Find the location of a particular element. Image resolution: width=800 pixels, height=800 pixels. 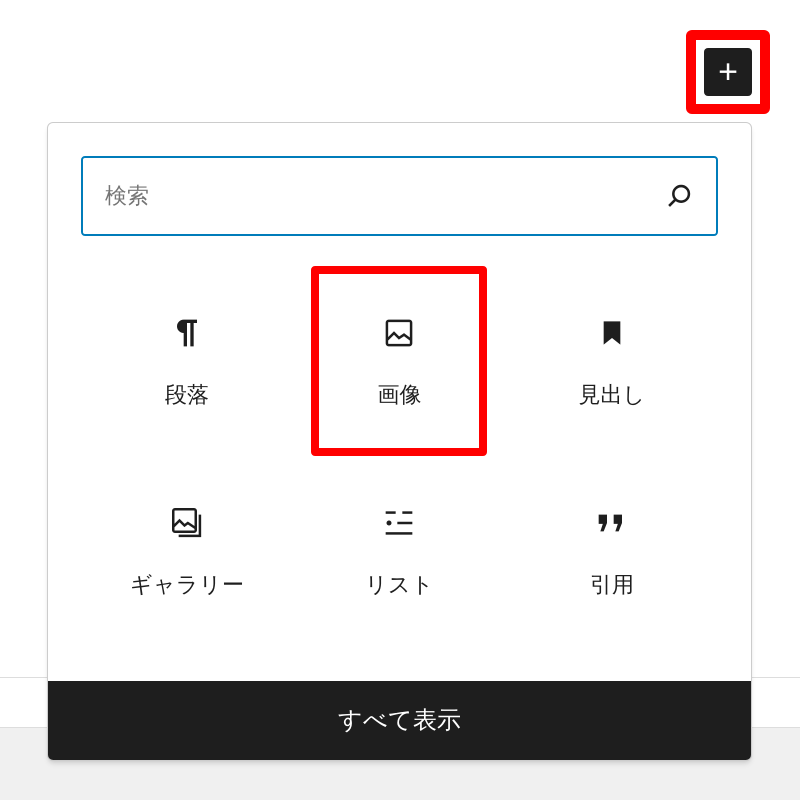

block-item: 見出し is located at coordinates (612, 361).